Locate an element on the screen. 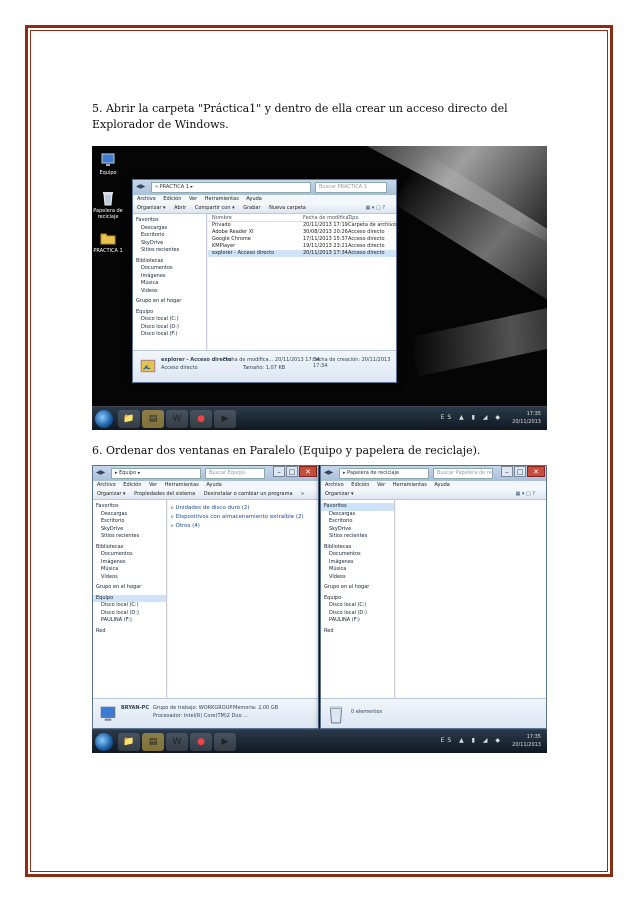  open-button: Abrir is located at coordinates (180, 208).